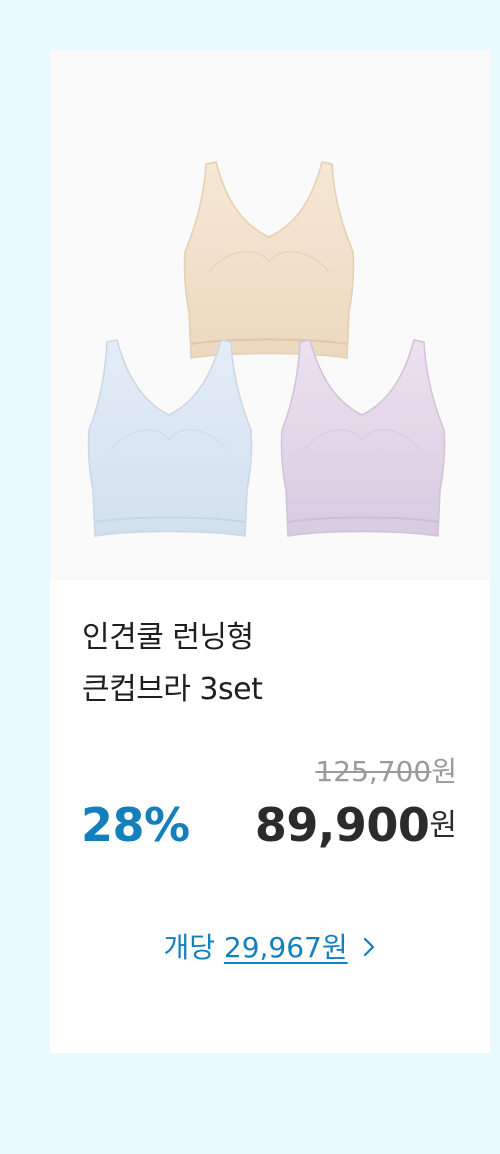  What do you see at coordinates (168, 637) in the screenshot?
I see `product-title-line1: 인견쿨 런닝형` at bounding box center [168, 637].